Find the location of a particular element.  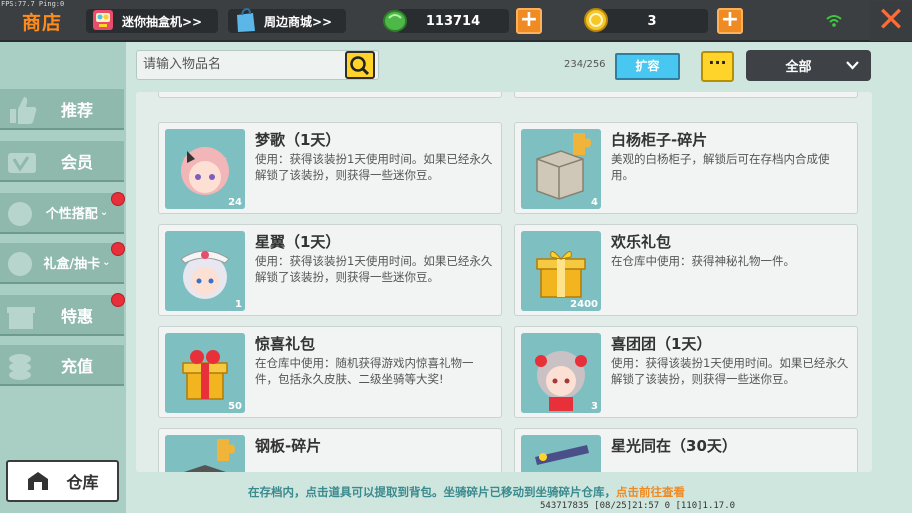

chevron-down-icon is located at coordinates (852, 65).